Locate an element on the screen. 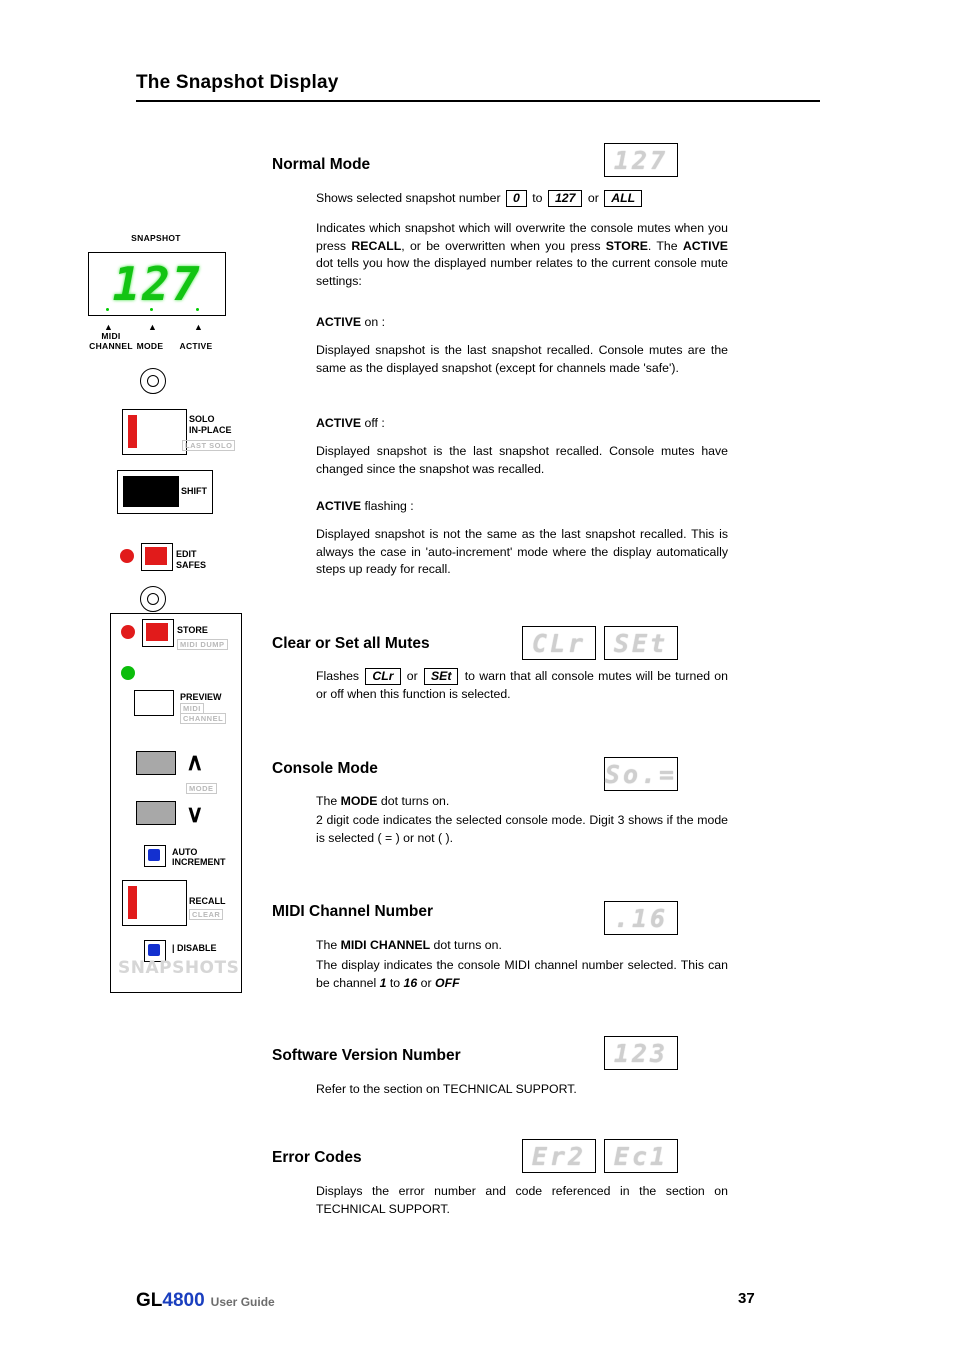 Image resolution: width=954 pixels, height=1351 pixels. recall-bar is located at coordinates (132, 902).